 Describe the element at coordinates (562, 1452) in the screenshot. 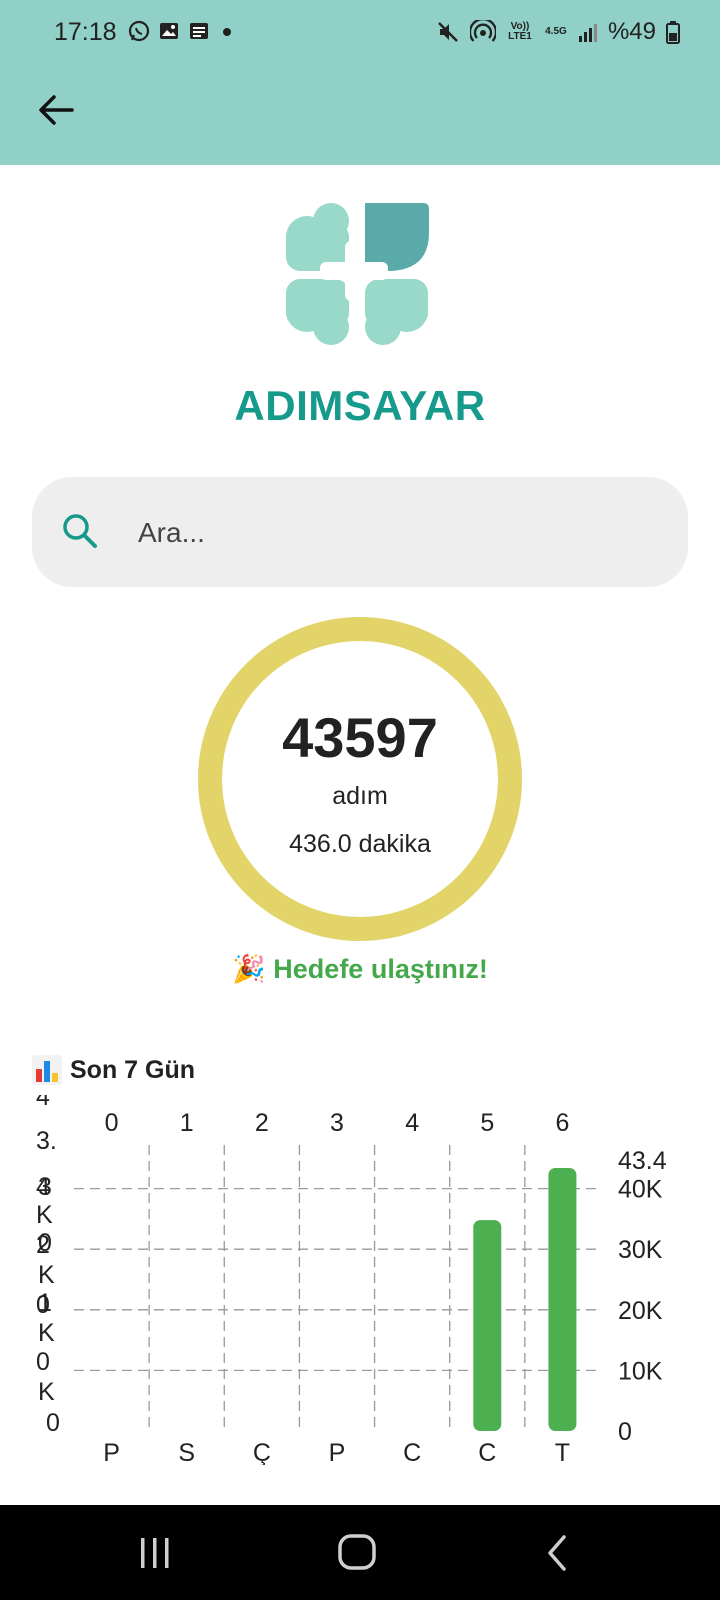

I see `chart-x-tick-label: T` at that location.